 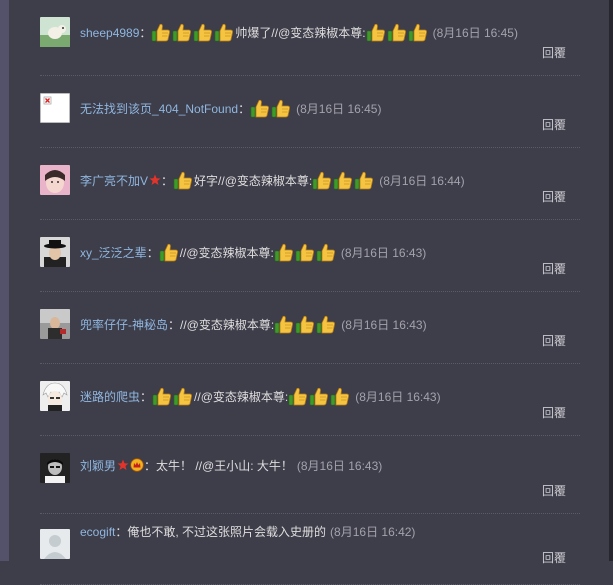 What do you see at coordinates (159, 109) in the screenshot?
I see `username-link: 无法找到该页_404_NotFound` at bounding box center [159, 109].